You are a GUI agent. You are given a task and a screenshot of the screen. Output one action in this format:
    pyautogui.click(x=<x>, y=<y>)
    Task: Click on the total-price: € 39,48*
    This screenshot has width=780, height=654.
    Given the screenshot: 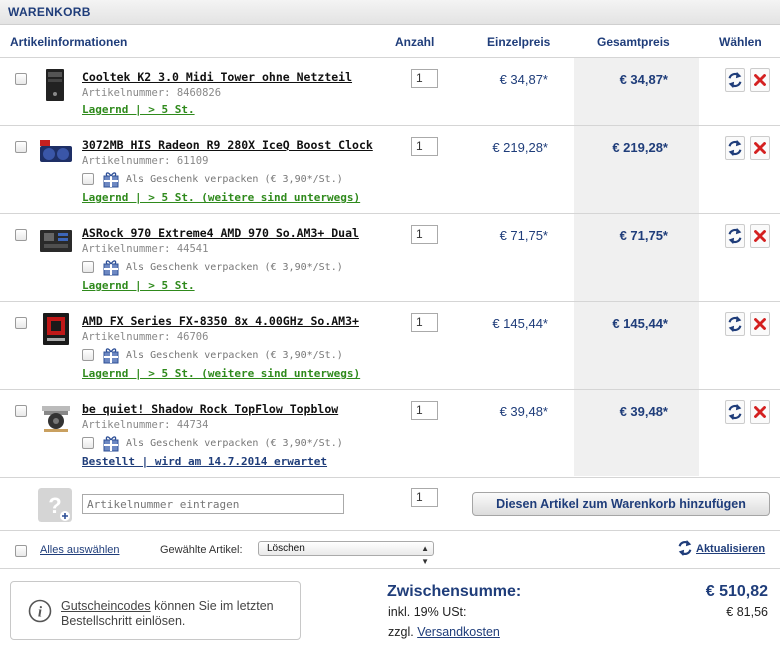 What is the action you would take?
    pyautogui.click(x=643, y=411)
    